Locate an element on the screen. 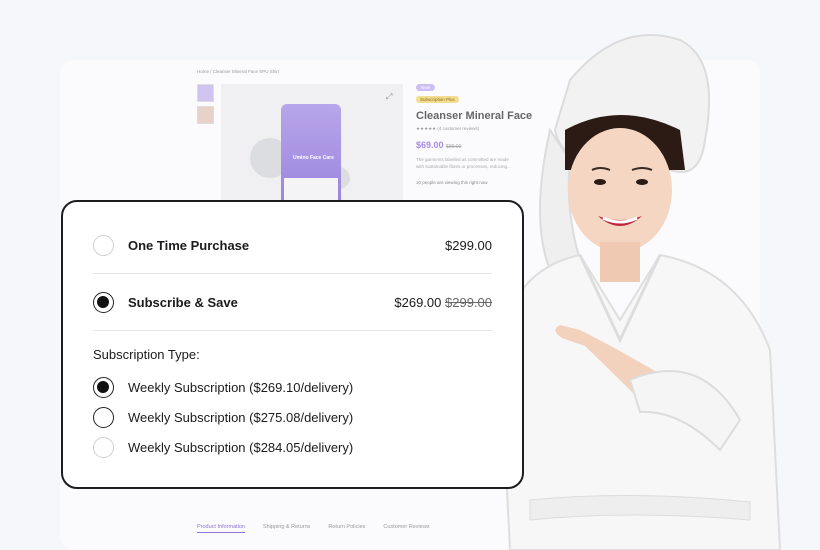  product-tube-cap is located at coordinates (311, 190).